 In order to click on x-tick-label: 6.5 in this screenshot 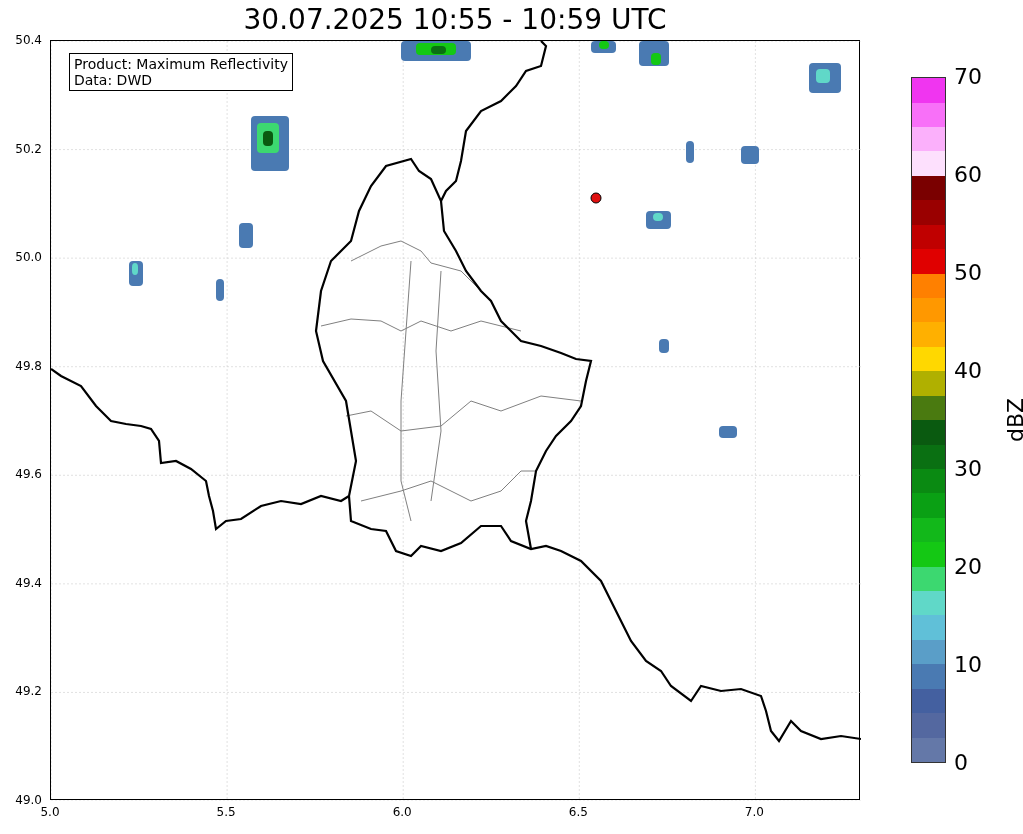, I will do `click(578, 812)`.